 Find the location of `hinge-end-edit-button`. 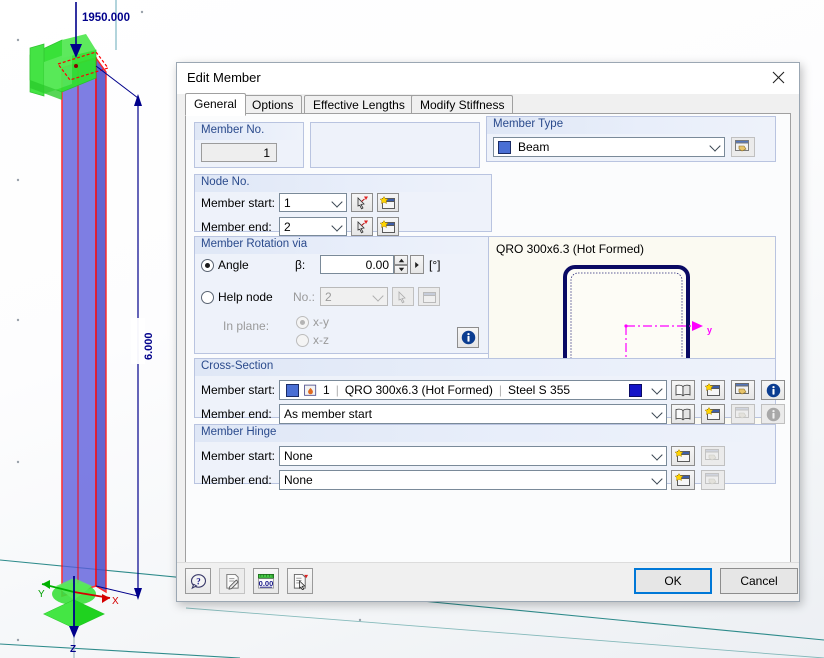

hinge-end-edit-button is located at coordinates (713, 480).